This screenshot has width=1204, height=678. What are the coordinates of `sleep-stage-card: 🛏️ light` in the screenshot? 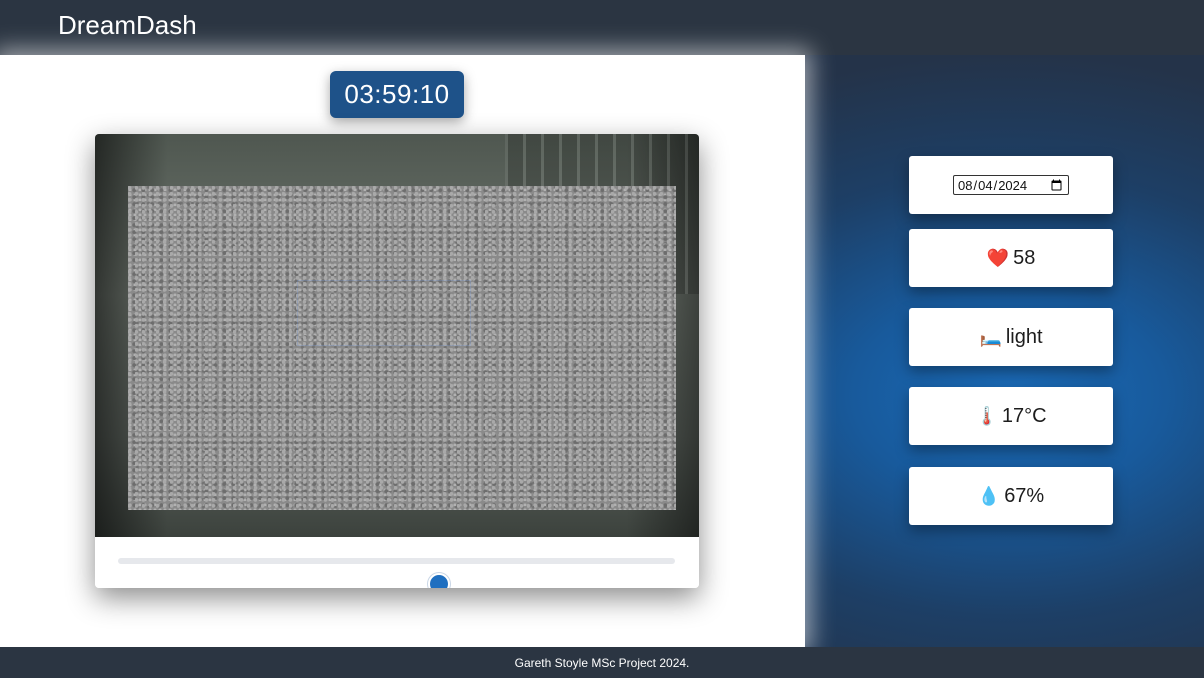 It's located at (1011, 337).